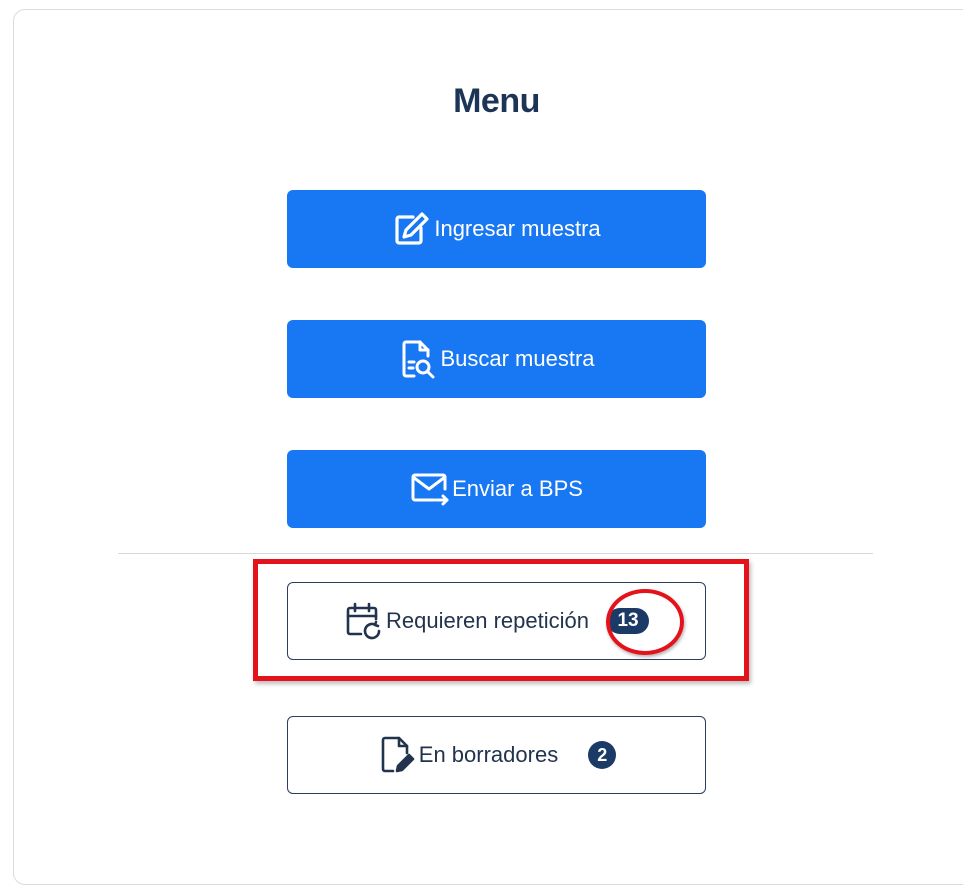 This screenshot has height=885, width=963. Describe the element at coordinates (517, 228) in the screenshot. I see `ingresar-muestra-label: Ingresar muestra` at that location.